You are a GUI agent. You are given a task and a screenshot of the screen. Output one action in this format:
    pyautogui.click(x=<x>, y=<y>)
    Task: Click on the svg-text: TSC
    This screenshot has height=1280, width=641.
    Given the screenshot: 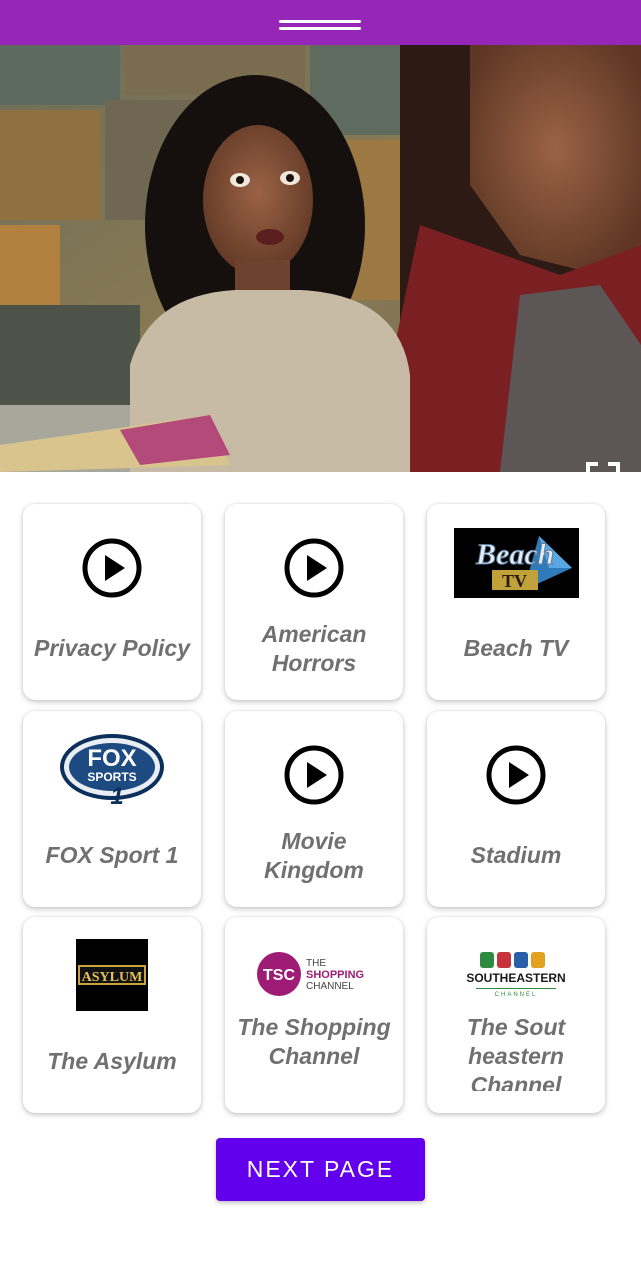 What is the action you would take?
    pyautogui.click(x=279, y=975)
    